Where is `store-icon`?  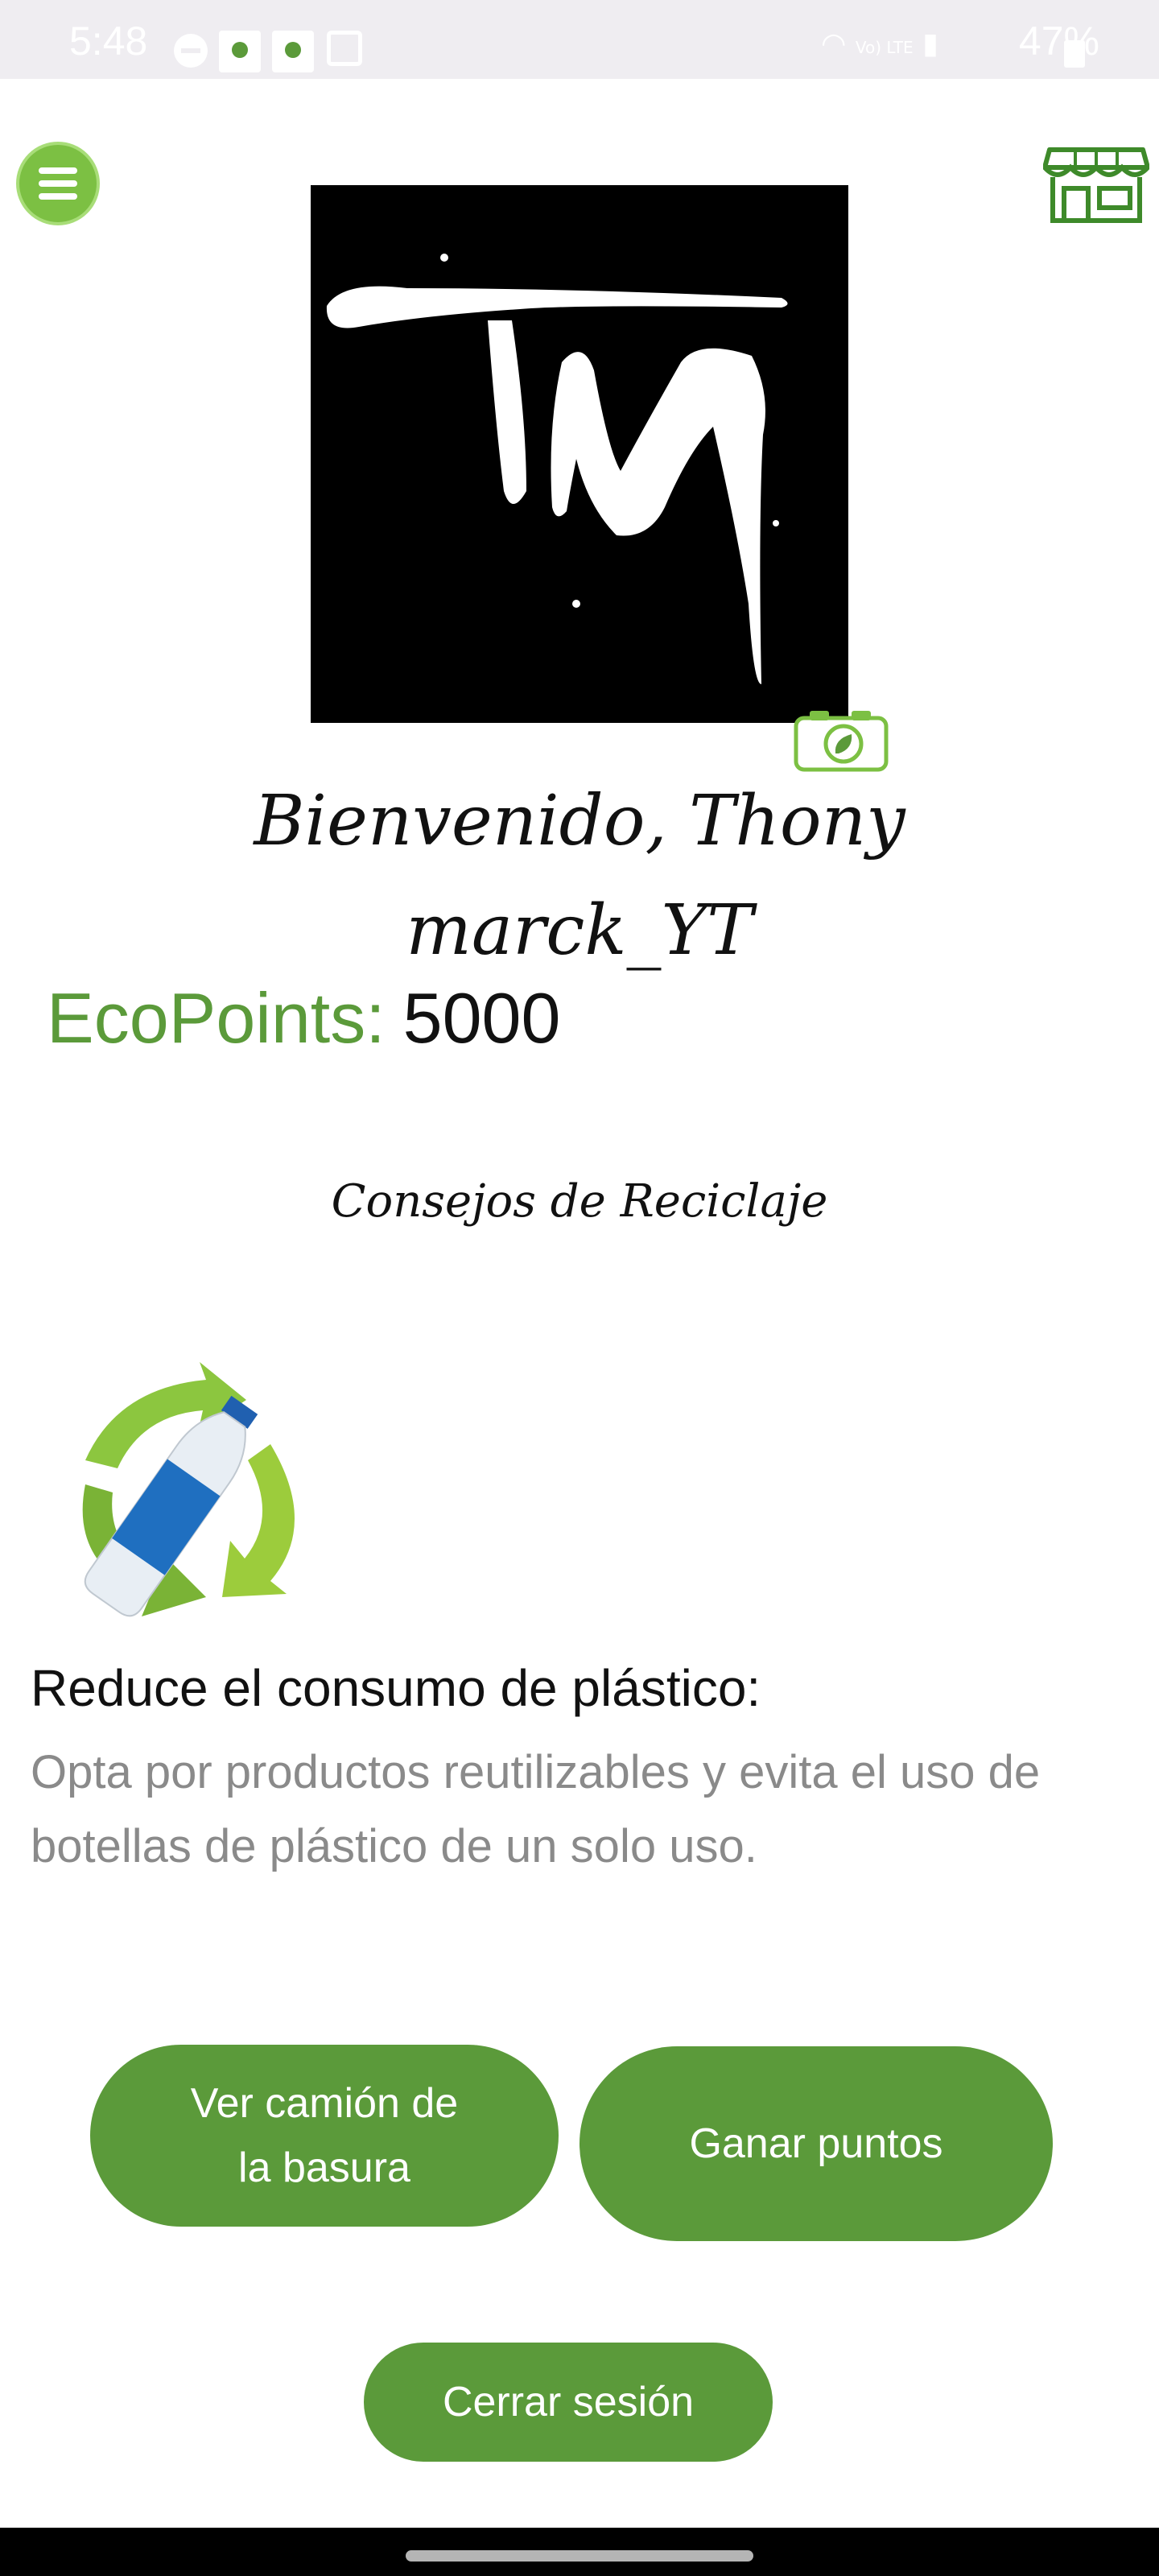 store-icon is located at coordinates (1096, 185).